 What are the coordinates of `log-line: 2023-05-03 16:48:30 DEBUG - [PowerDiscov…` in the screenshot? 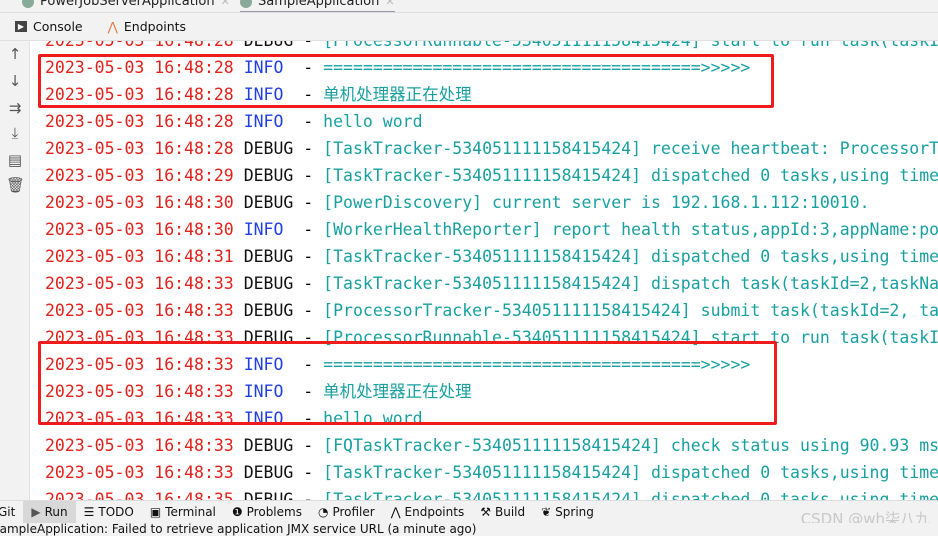 It's located at (457, 202).